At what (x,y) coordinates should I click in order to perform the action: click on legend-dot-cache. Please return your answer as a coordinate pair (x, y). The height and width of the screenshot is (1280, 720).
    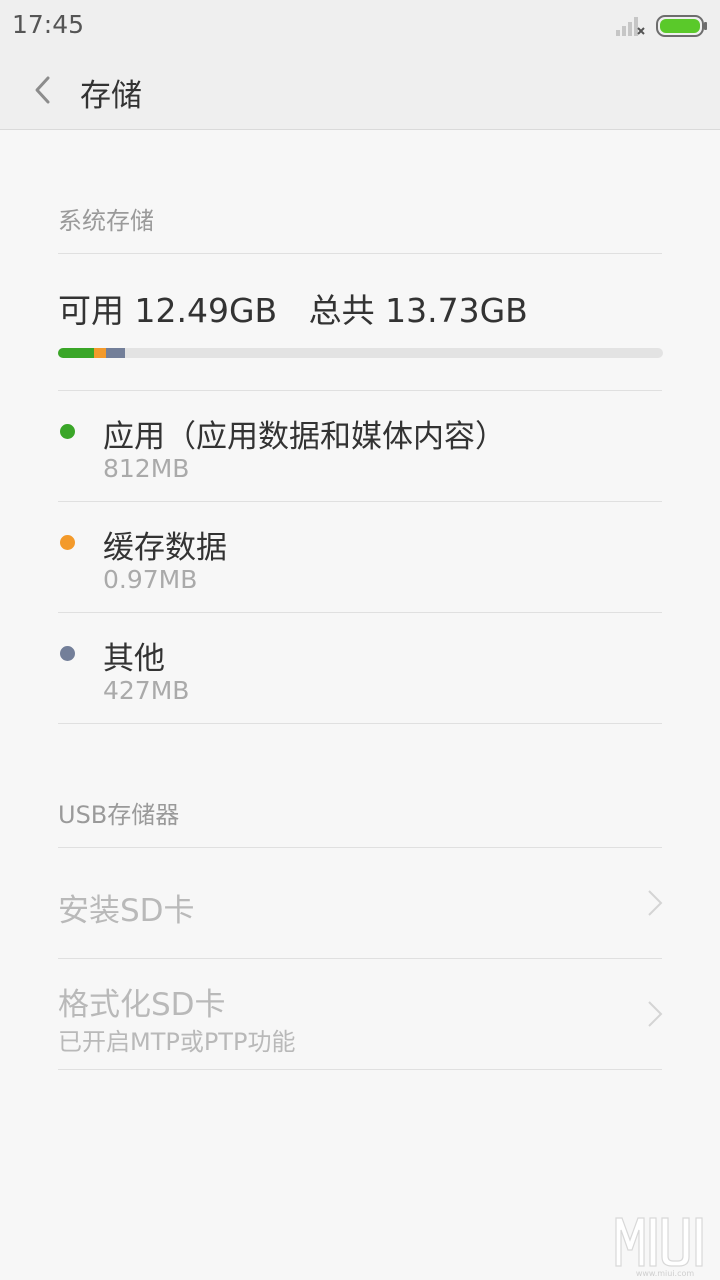
    Looking at the image, I should click on (67, 542).